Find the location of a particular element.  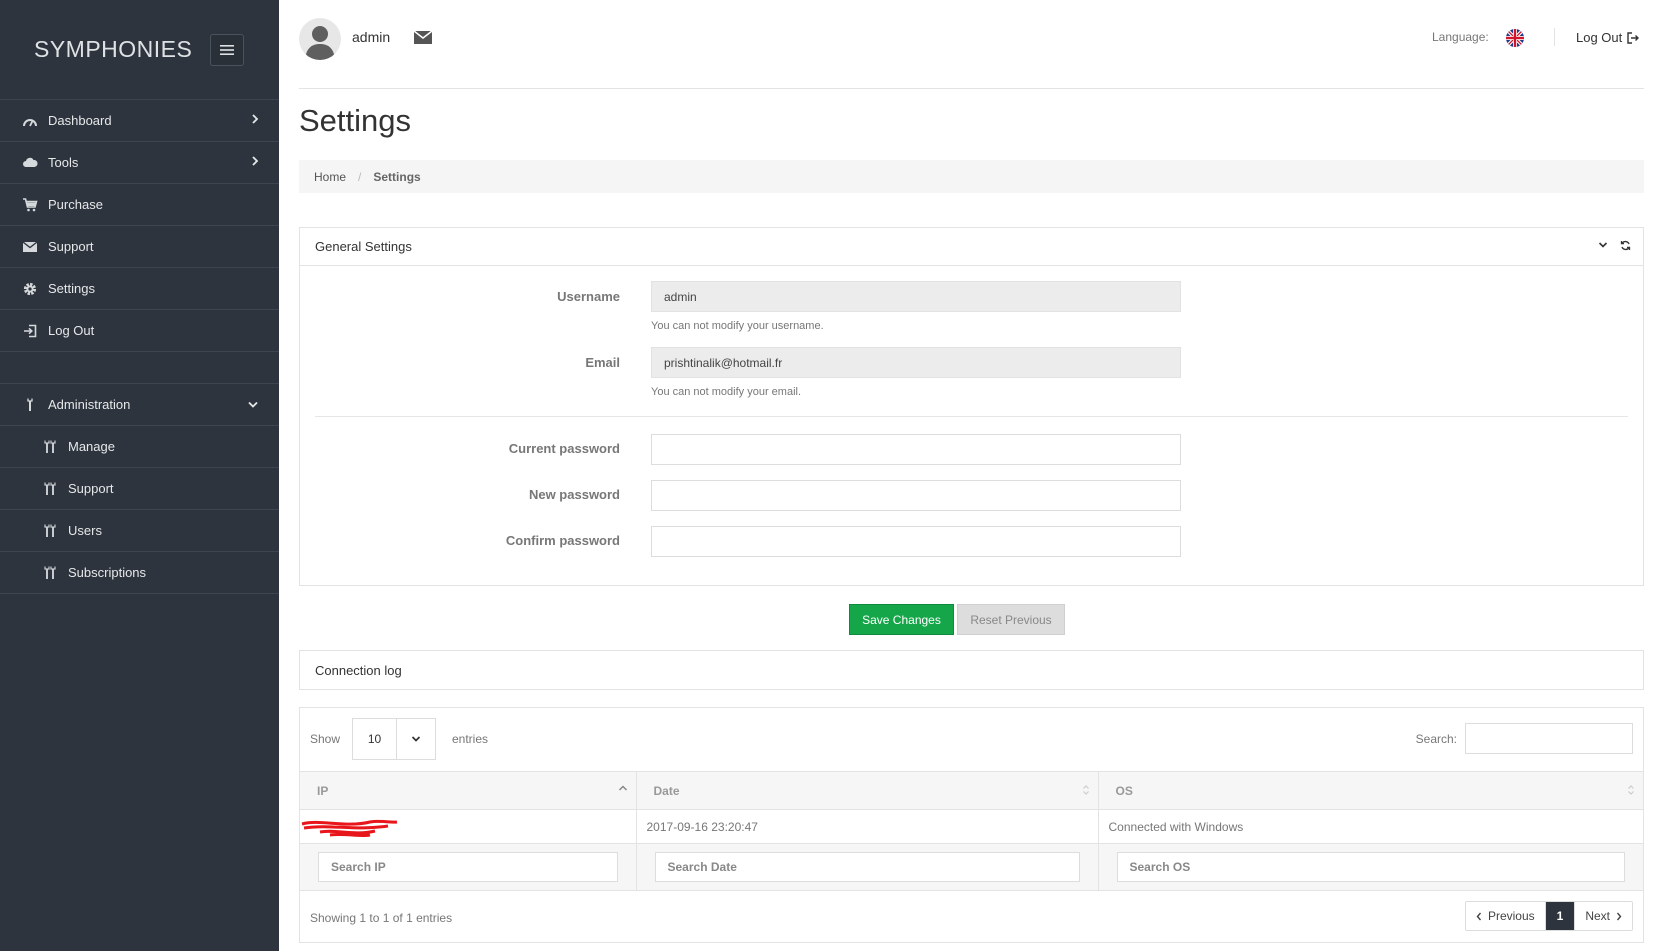

previous-label: Previous is located at coordinates (1511, 916).